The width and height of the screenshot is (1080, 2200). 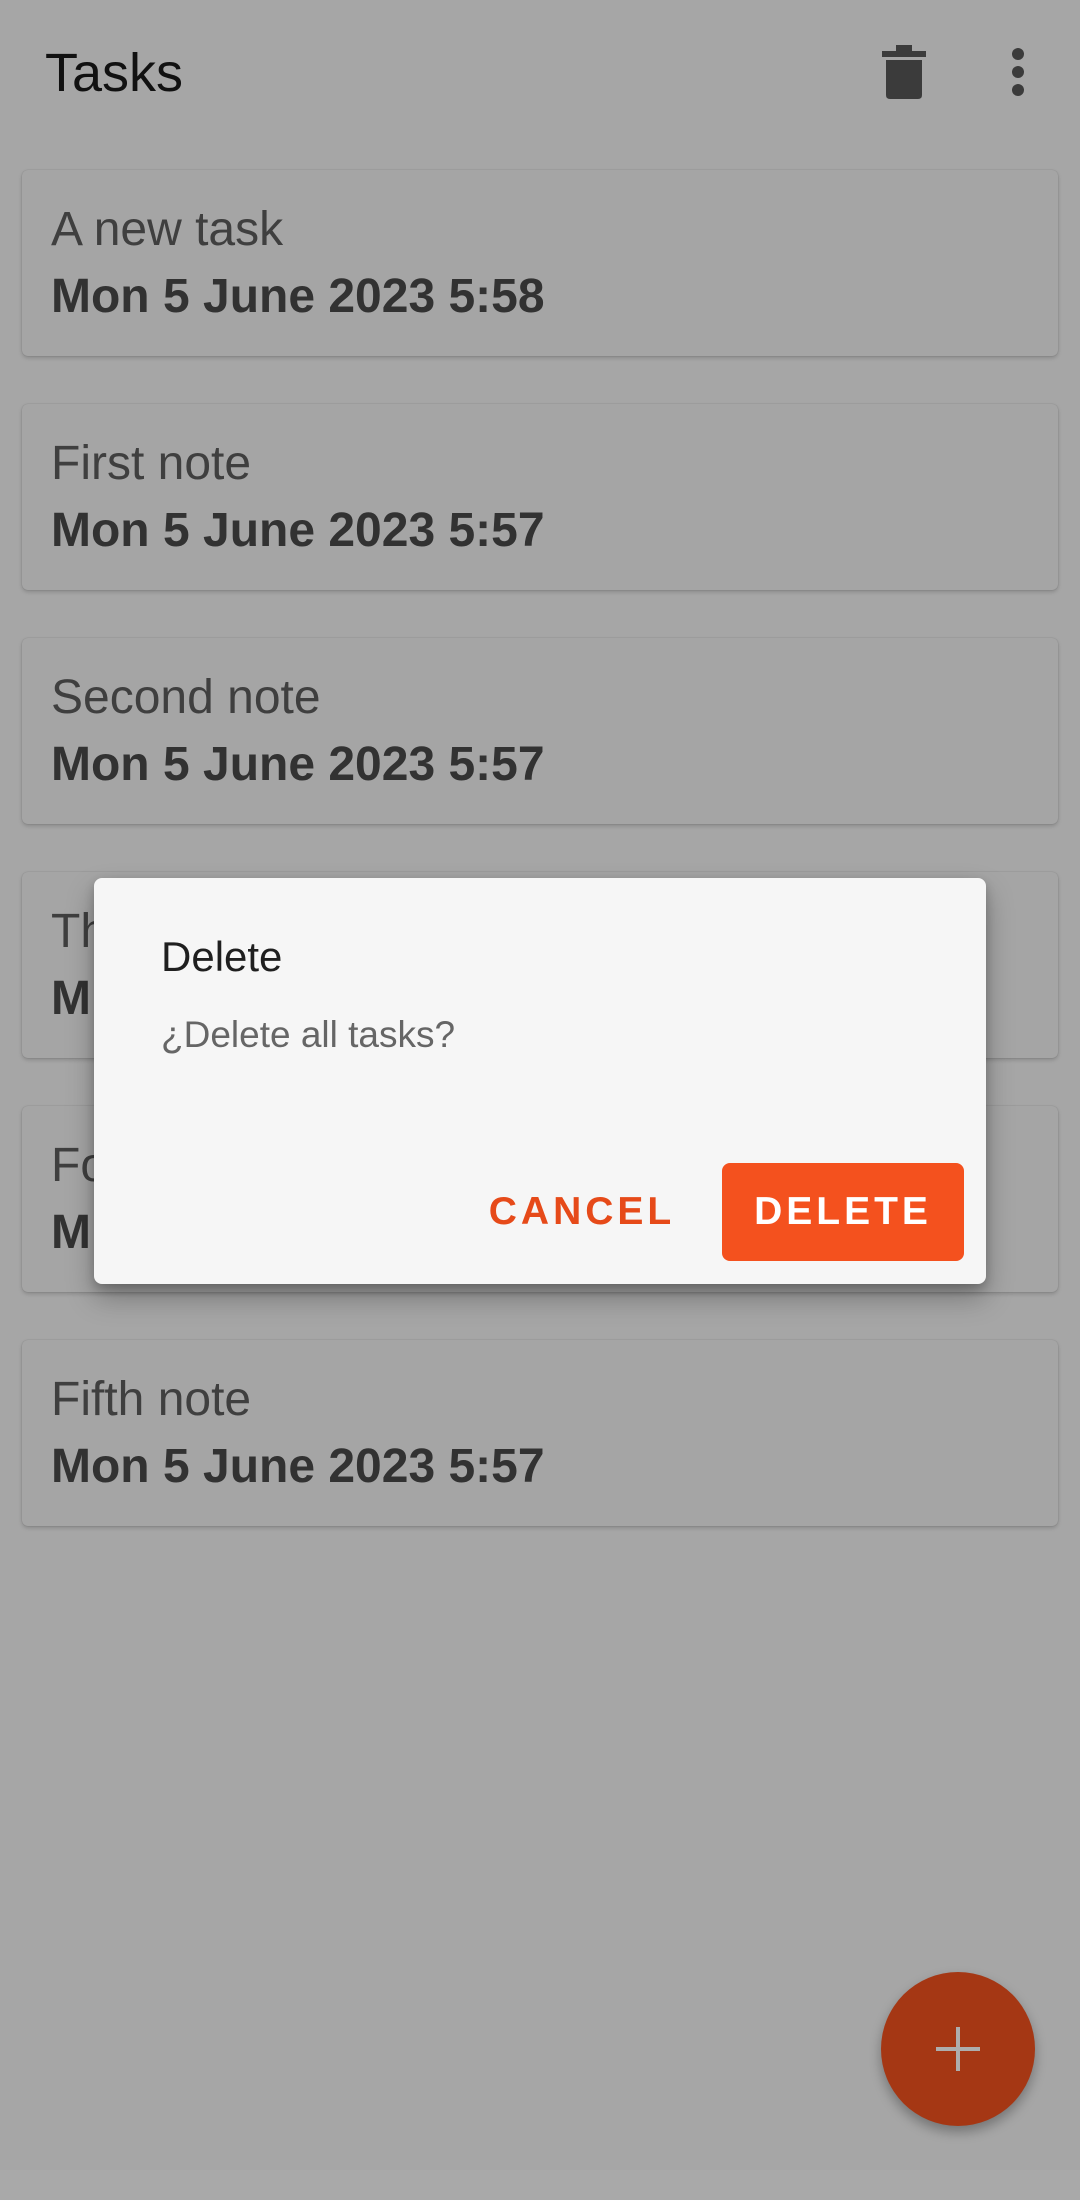 What do you see at coordinates (308, 1034) in the screenshot?
I see `dialog-message: ¿Delete all tasks?` at bounding box center [308, 1034].